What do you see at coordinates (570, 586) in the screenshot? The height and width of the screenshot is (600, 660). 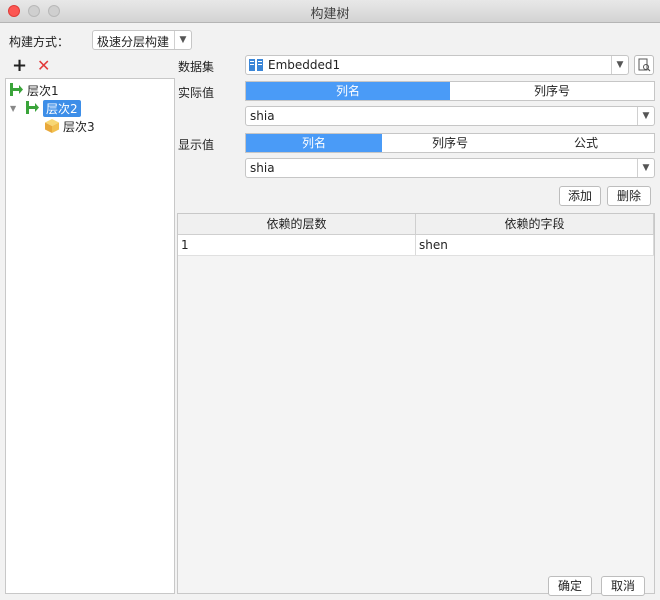 I see `ok-button: 确定` at bounding box center [570, 586].